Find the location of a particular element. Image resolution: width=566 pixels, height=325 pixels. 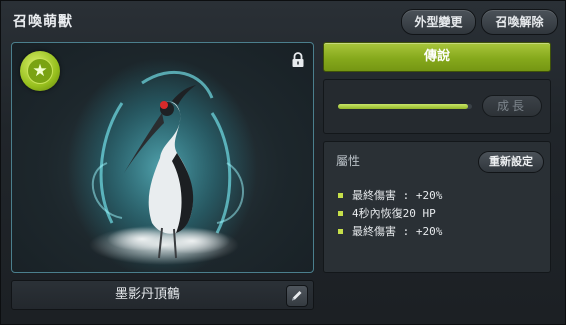

growth-progress-bar is located at coordinates (405, 106).